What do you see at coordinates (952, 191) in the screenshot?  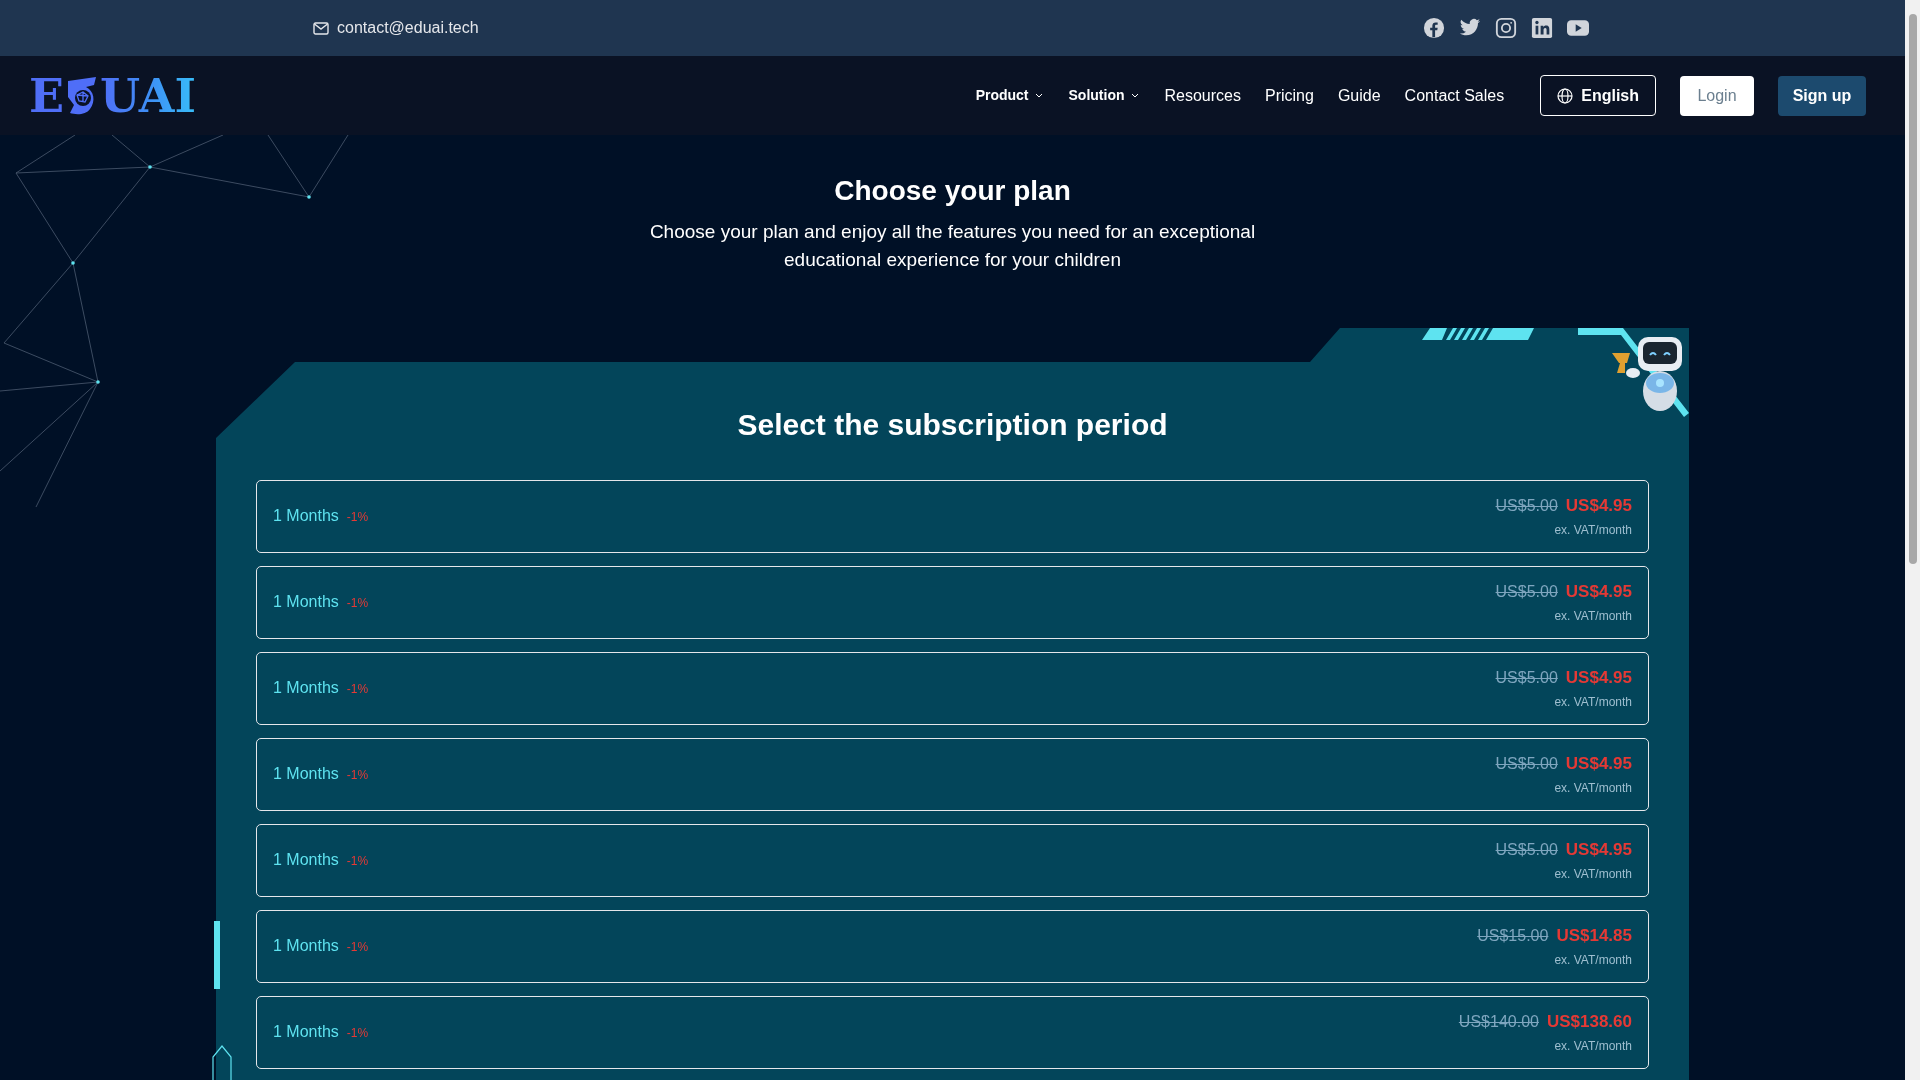 I see `page-title: Choose your plan` at bounding box center [952, 191].